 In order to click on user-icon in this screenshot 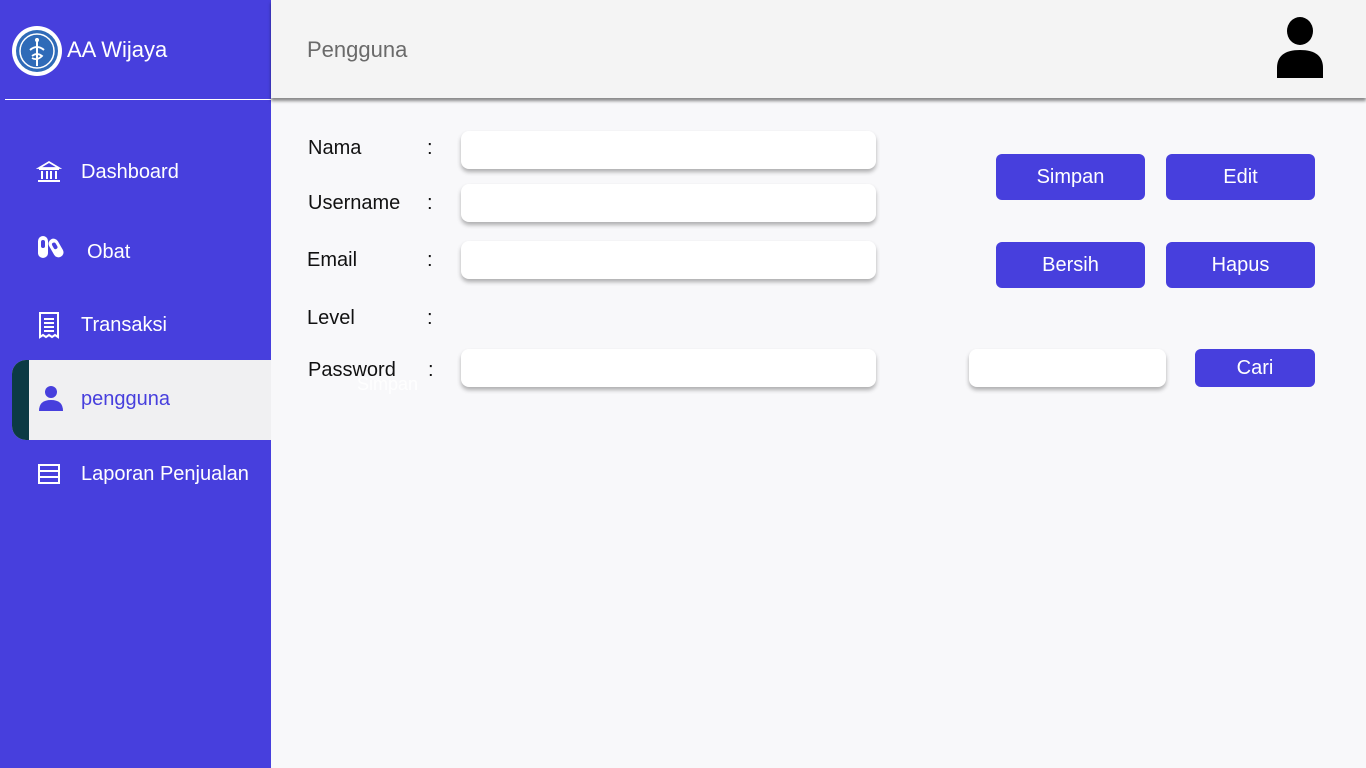, I will do `click(51, 398)`.